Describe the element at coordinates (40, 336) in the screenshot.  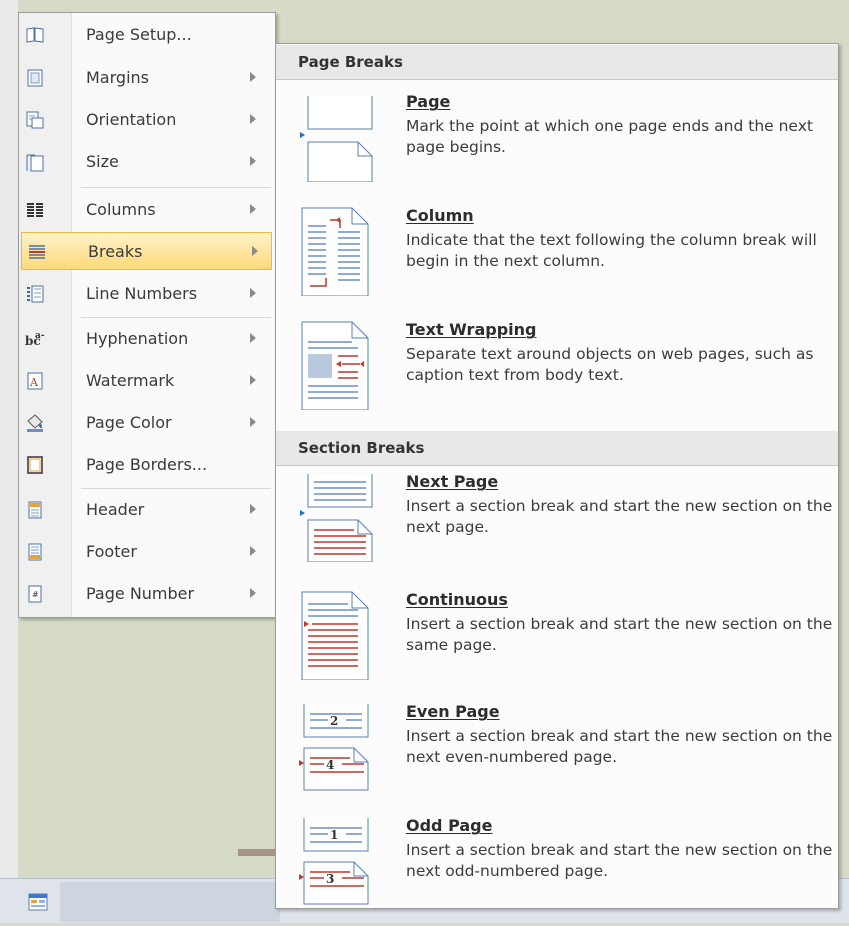
I see `svg-text: a-` at that location.